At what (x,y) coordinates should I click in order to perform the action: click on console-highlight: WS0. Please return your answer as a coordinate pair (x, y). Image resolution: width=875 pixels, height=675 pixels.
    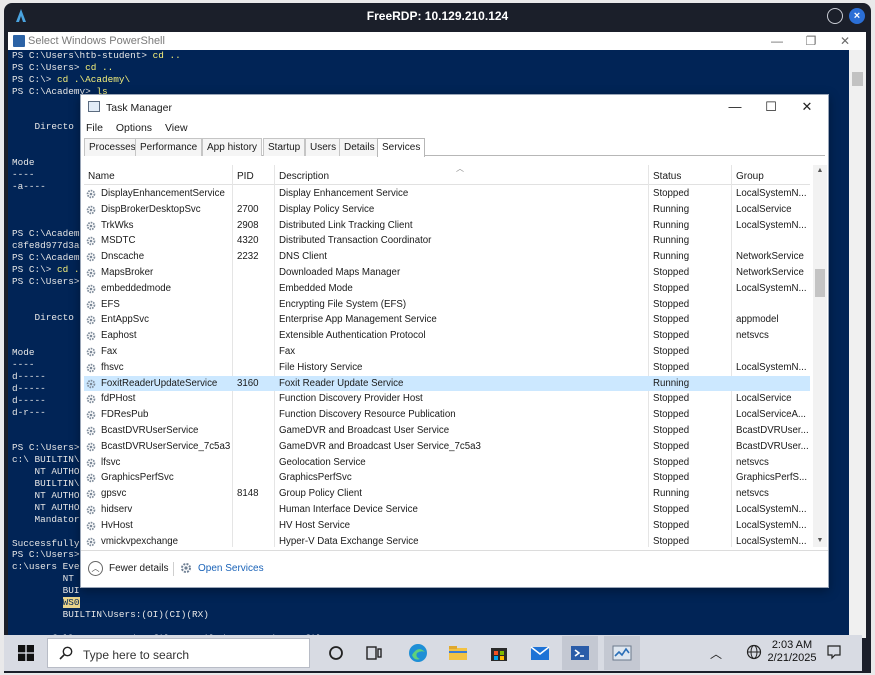
    Looking at the image, I should click on (71, 602).